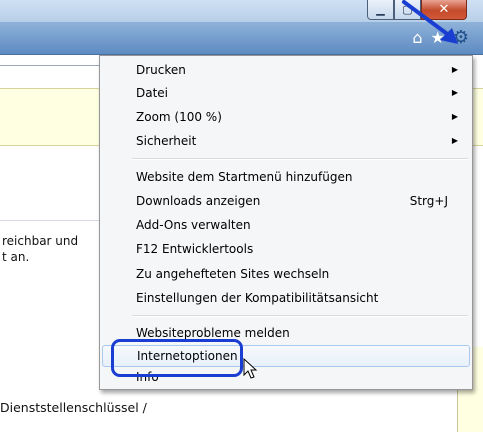 The height and width of the screenshot is (432, 483). I want to click on menu-item-label: F12 Entwicklertools, so click(195, 249).